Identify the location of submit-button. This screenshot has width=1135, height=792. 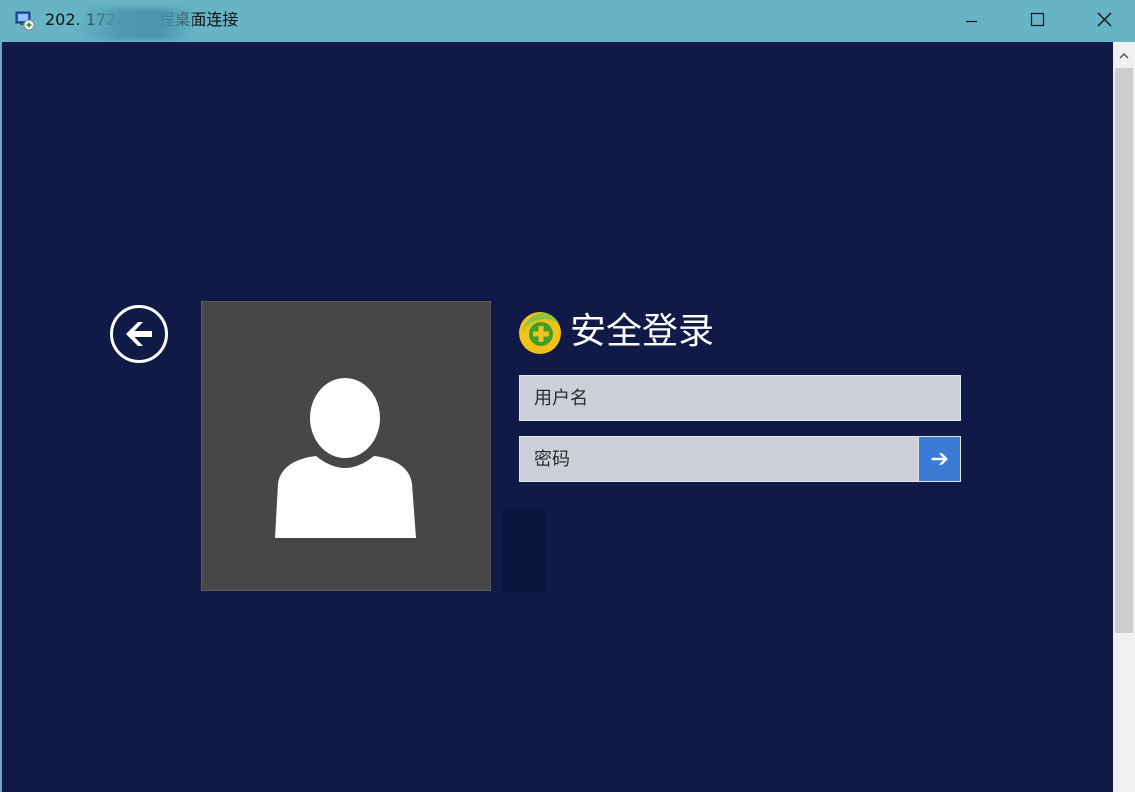
(939, 459).